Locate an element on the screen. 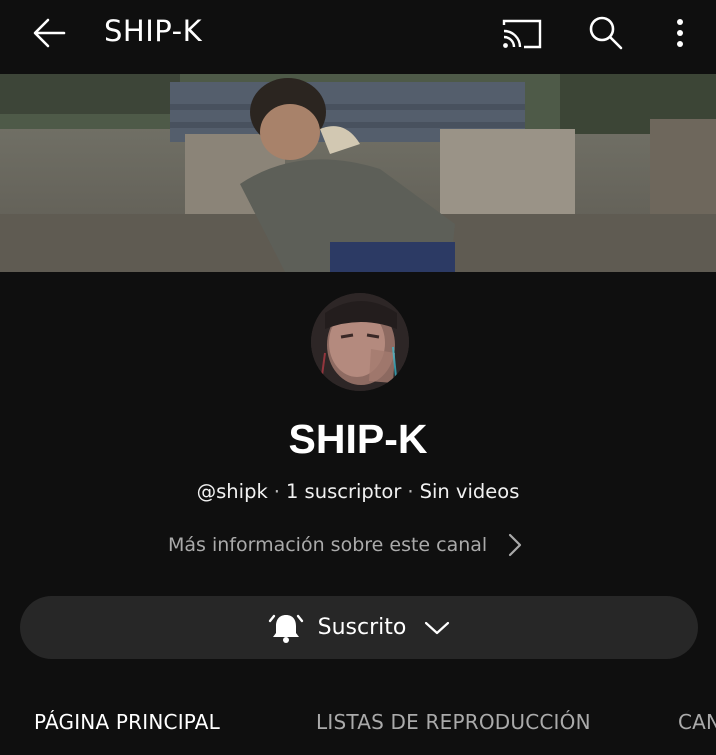 This screenshot has height=755, width=716. search-icon is located at coordinates (606, 33).